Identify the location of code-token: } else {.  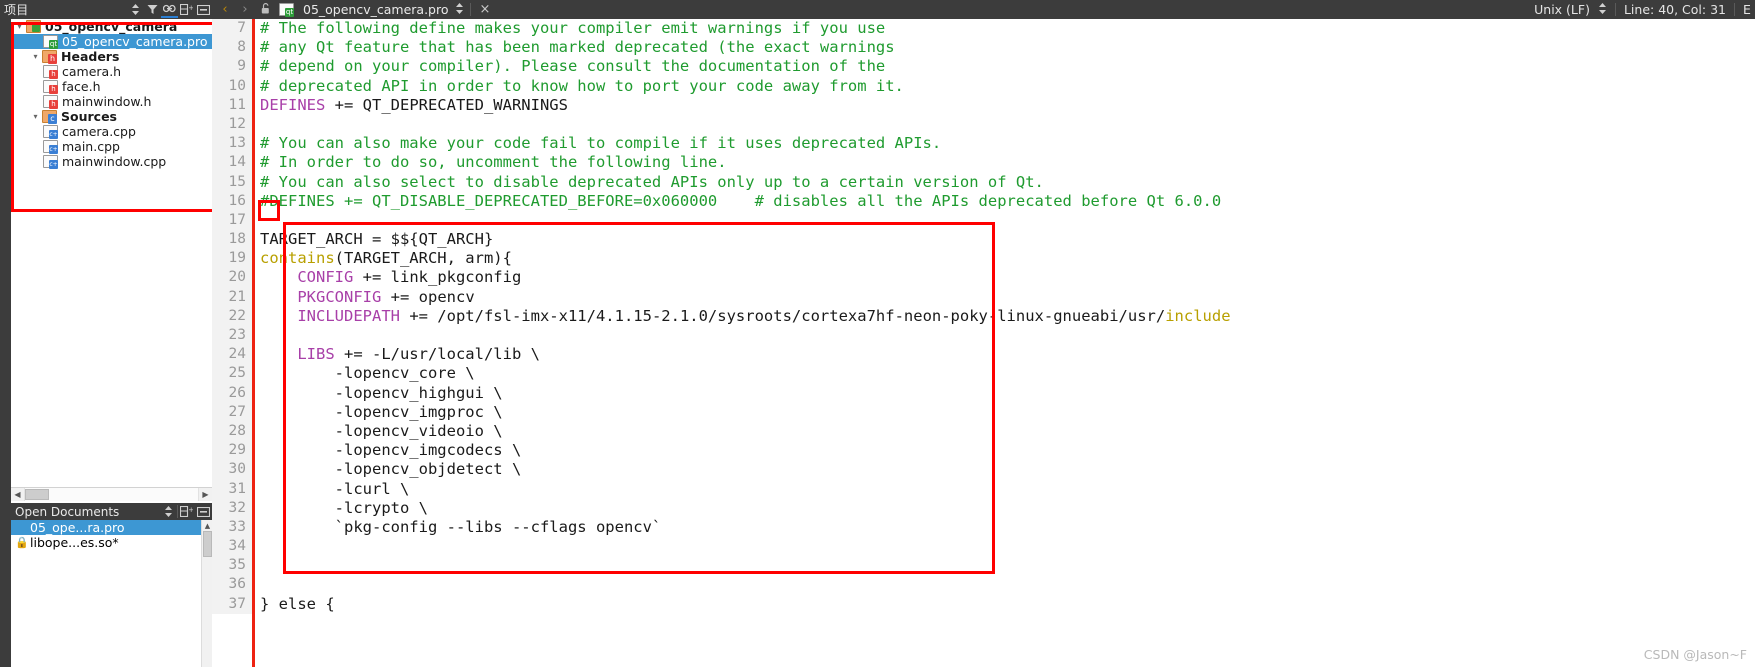
(297, 603).